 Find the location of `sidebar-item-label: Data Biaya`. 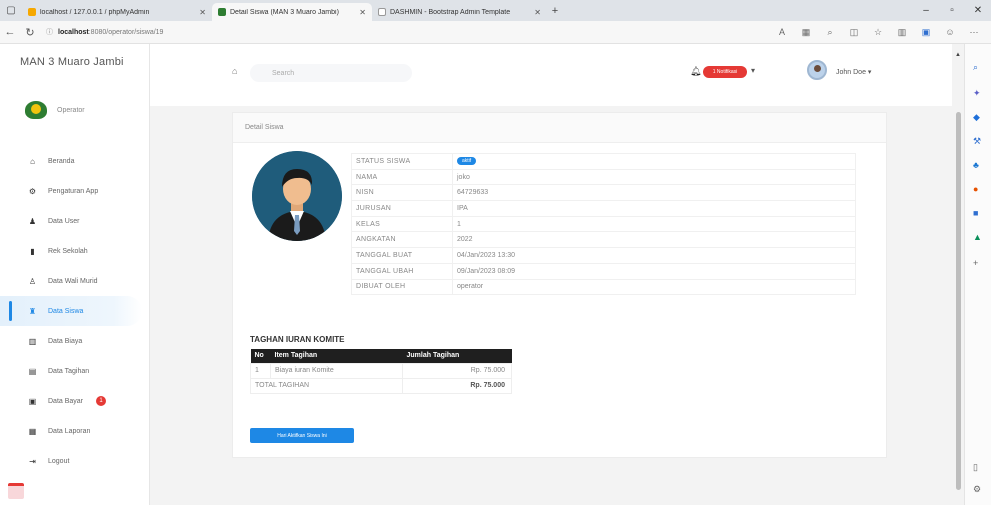

sidebar-item-label: Data Biaya is located at coordinates (65, 341).